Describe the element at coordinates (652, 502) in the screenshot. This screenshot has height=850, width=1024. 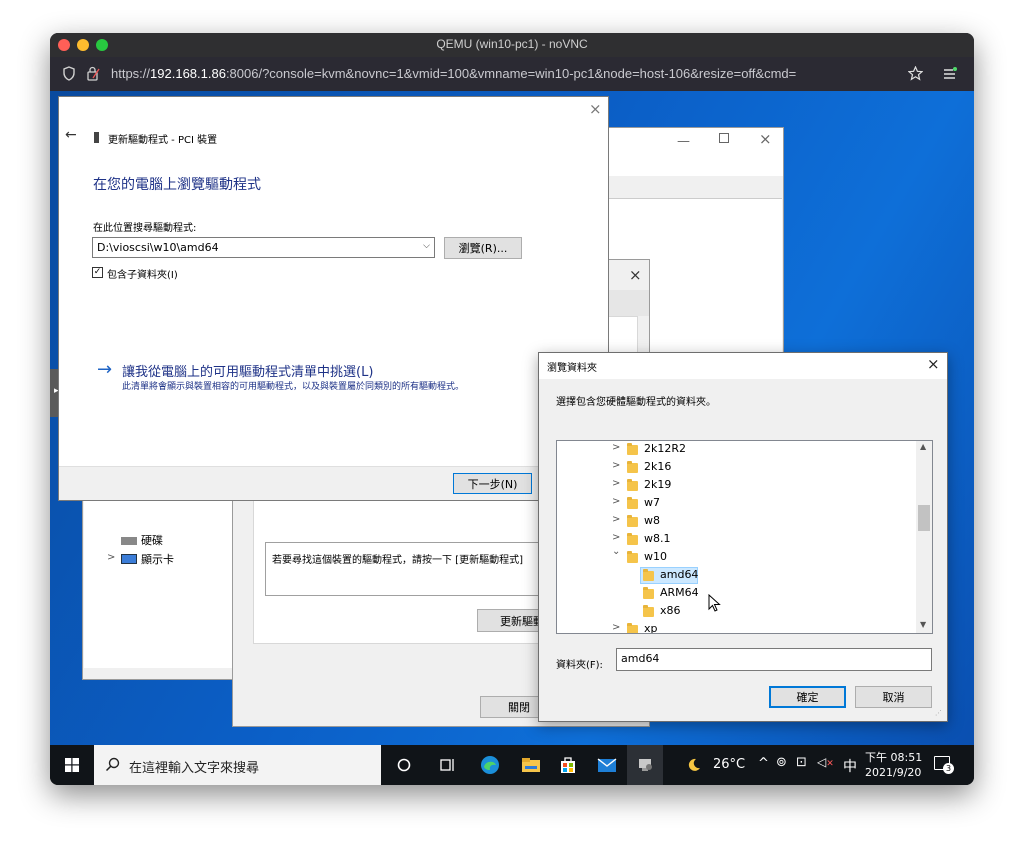
I see `folder-tree-item-label: w7` at that location.